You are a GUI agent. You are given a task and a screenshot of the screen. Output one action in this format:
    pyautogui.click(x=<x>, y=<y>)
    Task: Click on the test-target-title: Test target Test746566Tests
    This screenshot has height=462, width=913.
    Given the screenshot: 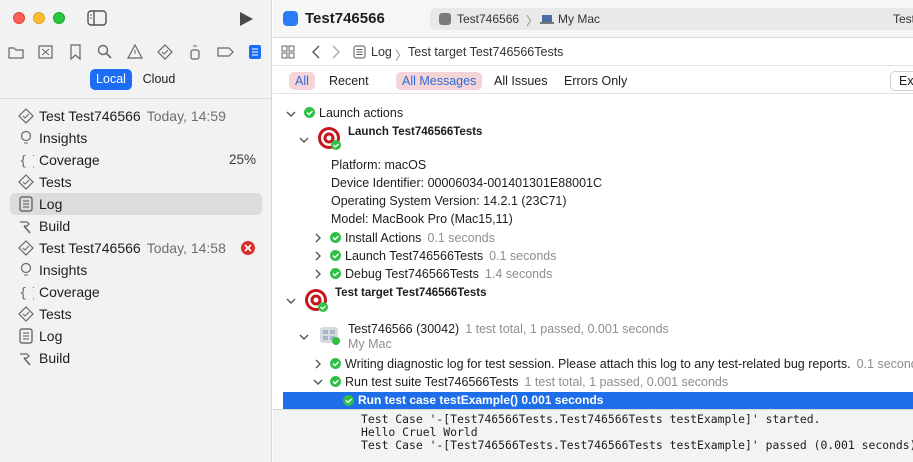 What is the action you would take?
    pyautogui.click(x=411, y=293)
    